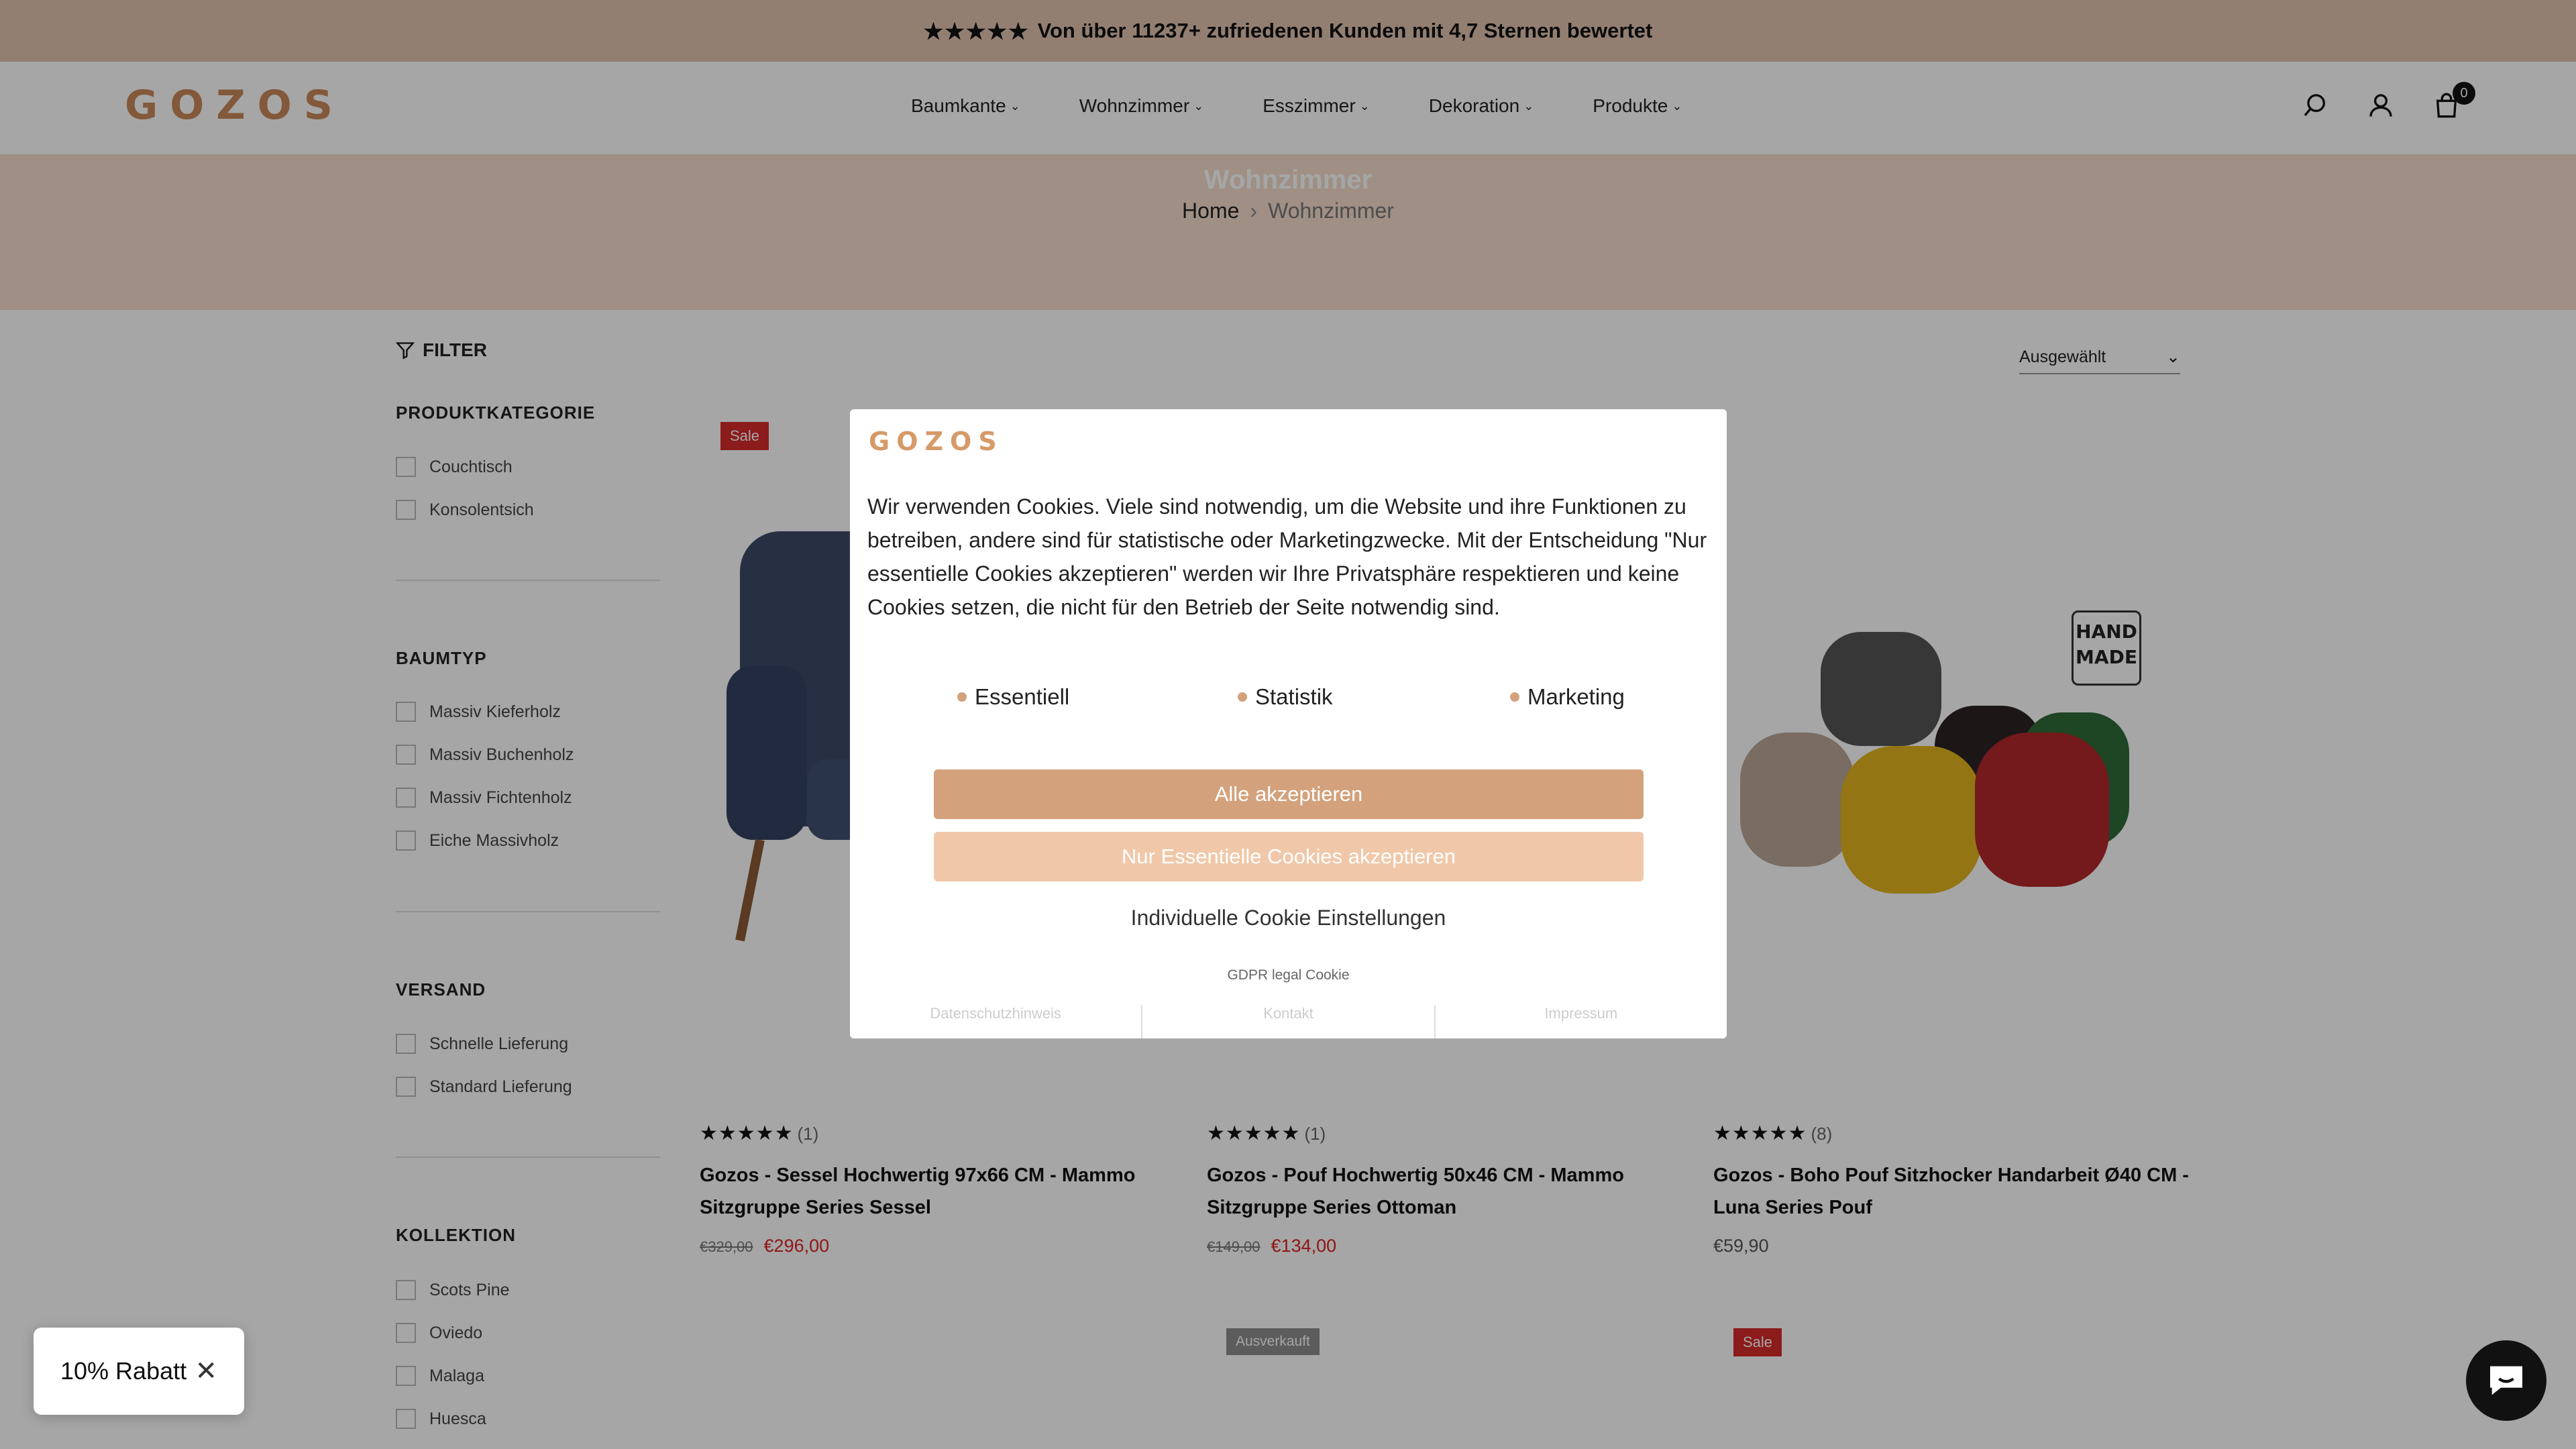  I want to click on discount-label: 10% Rabatt, so click(123, 1371).